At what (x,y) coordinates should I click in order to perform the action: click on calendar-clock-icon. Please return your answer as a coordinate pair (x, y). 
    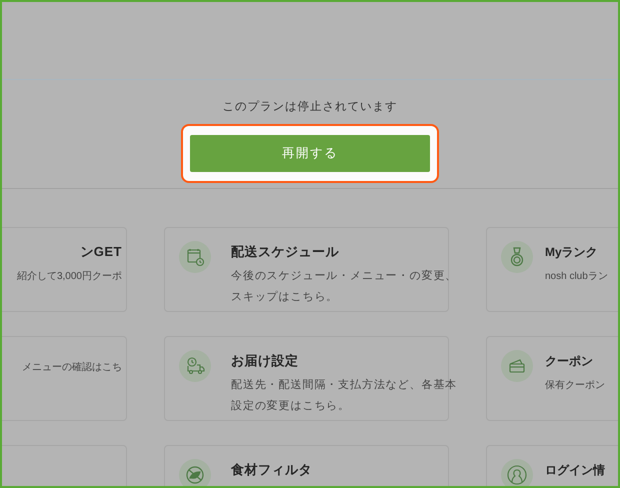
    Looking at the image, I should click on (195, 257).